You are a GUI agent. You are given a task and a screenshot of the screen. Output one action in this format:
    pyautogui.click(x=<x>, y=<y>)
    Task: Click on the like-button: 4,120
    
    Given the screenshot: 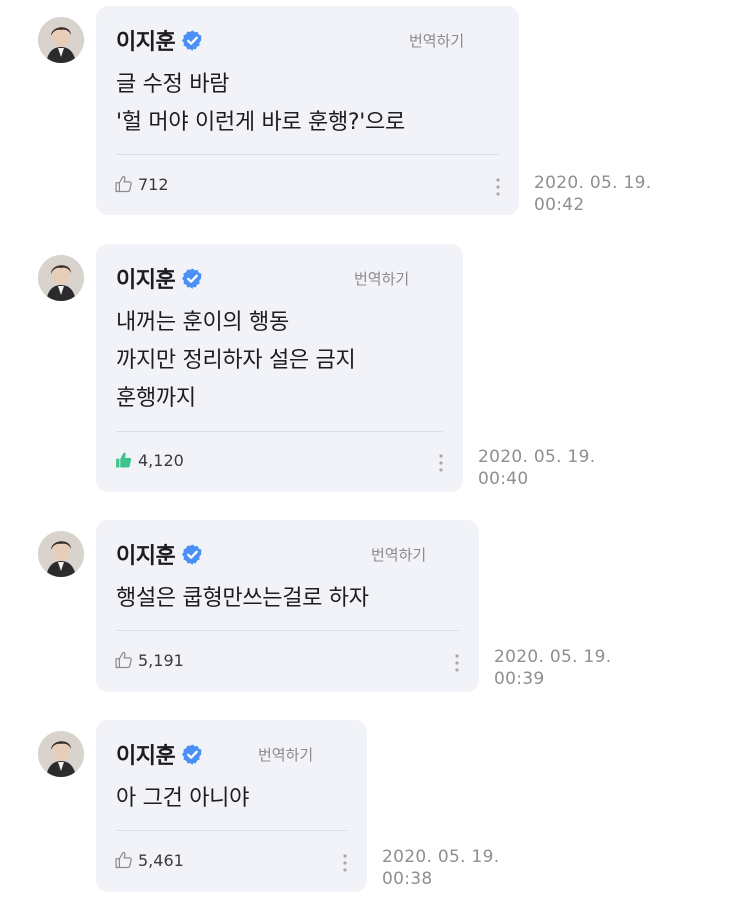 What is the action you would take?
    pyautogui.click(x=149, y=460)
    